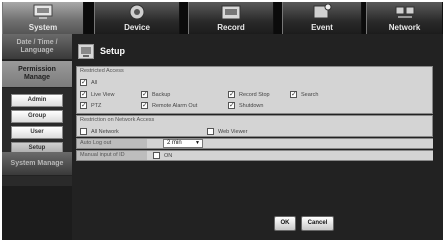  Describe the element at coordinates (233, 131) in the screenshot. I see `option-label: Web Viewer` at that location.